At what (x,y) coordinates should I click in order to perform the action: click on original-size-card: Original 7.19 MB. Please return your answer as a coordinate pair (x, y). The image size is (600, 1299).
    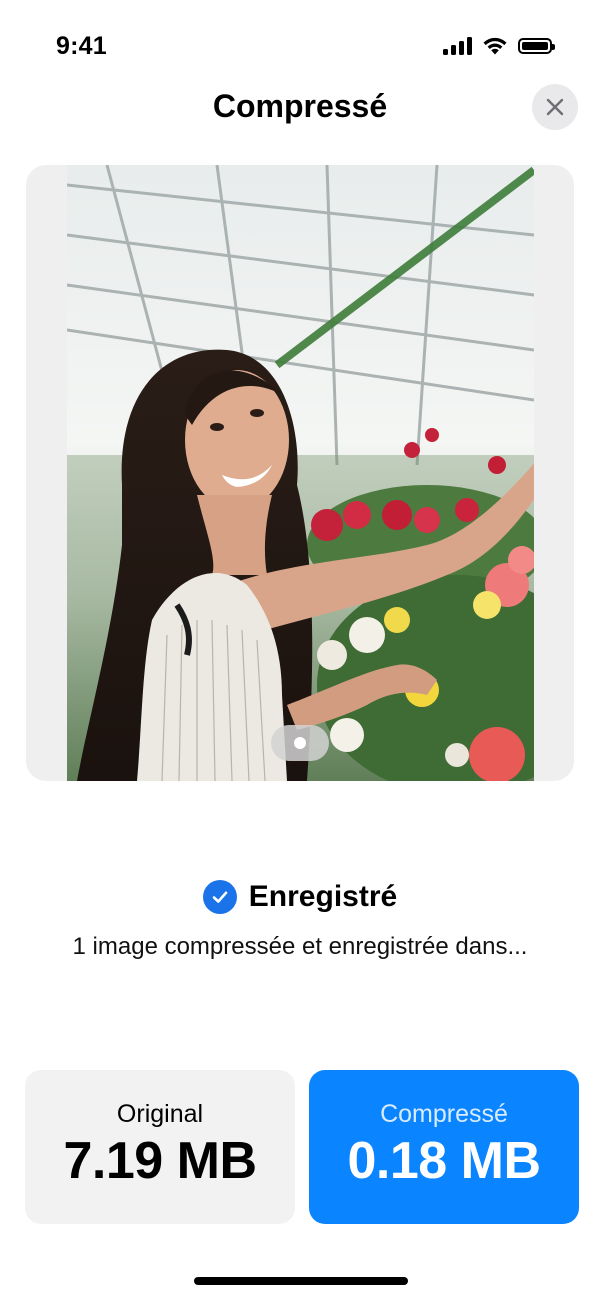
    Looking at the image, I should click on (160, 1147).